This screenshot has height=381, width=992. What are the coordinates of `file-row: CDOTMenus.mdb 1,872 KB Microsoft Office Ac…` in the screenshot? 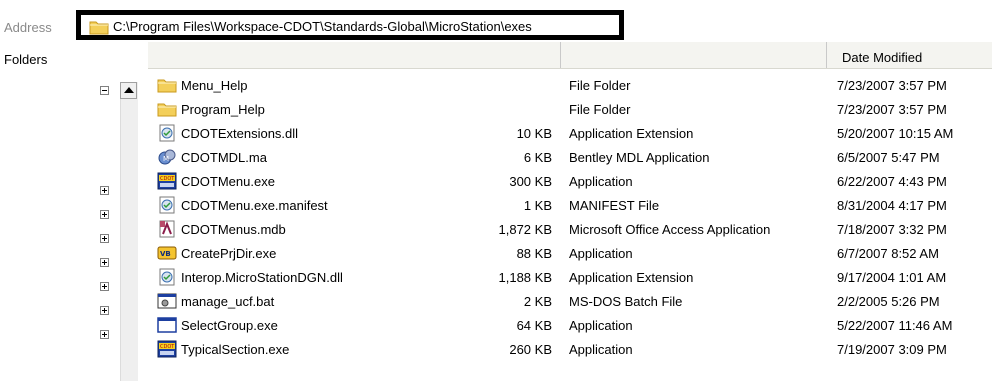 It's located at (496, 230).